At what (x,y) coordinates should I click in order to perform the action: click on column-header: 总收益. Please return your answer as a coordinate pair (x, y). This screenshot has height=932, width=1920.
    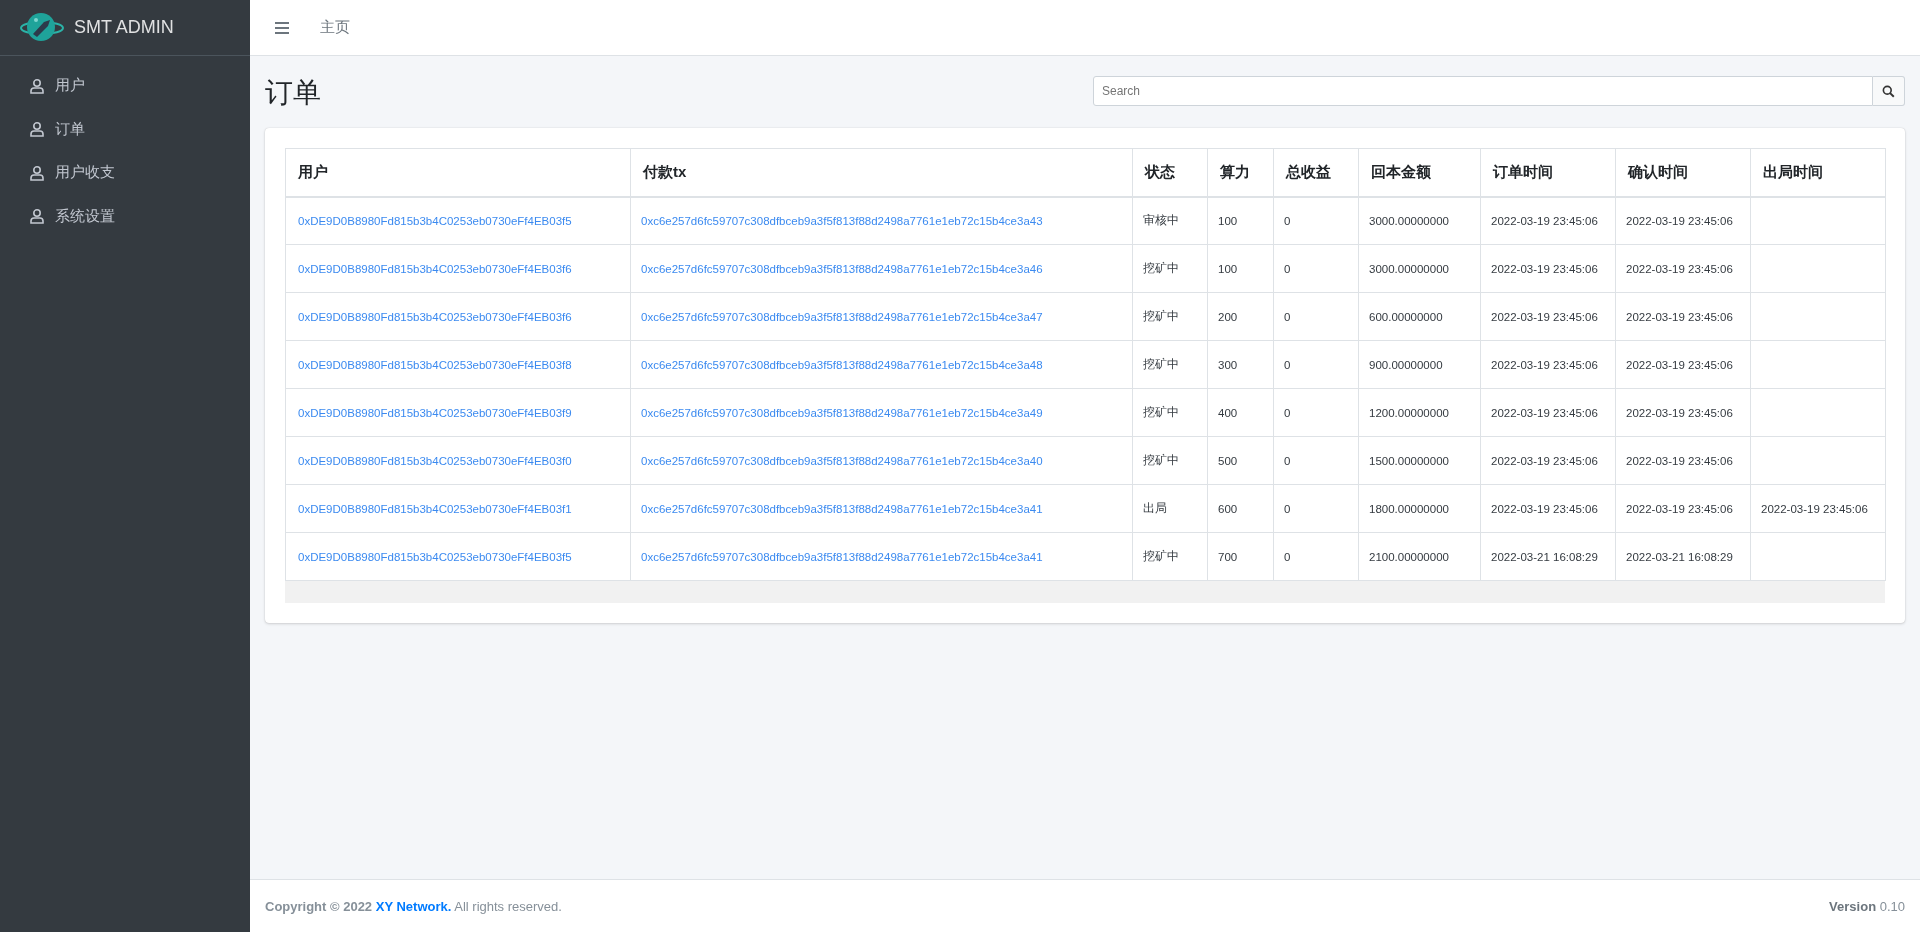
    Looking at the image, I should click on (1316, 172).